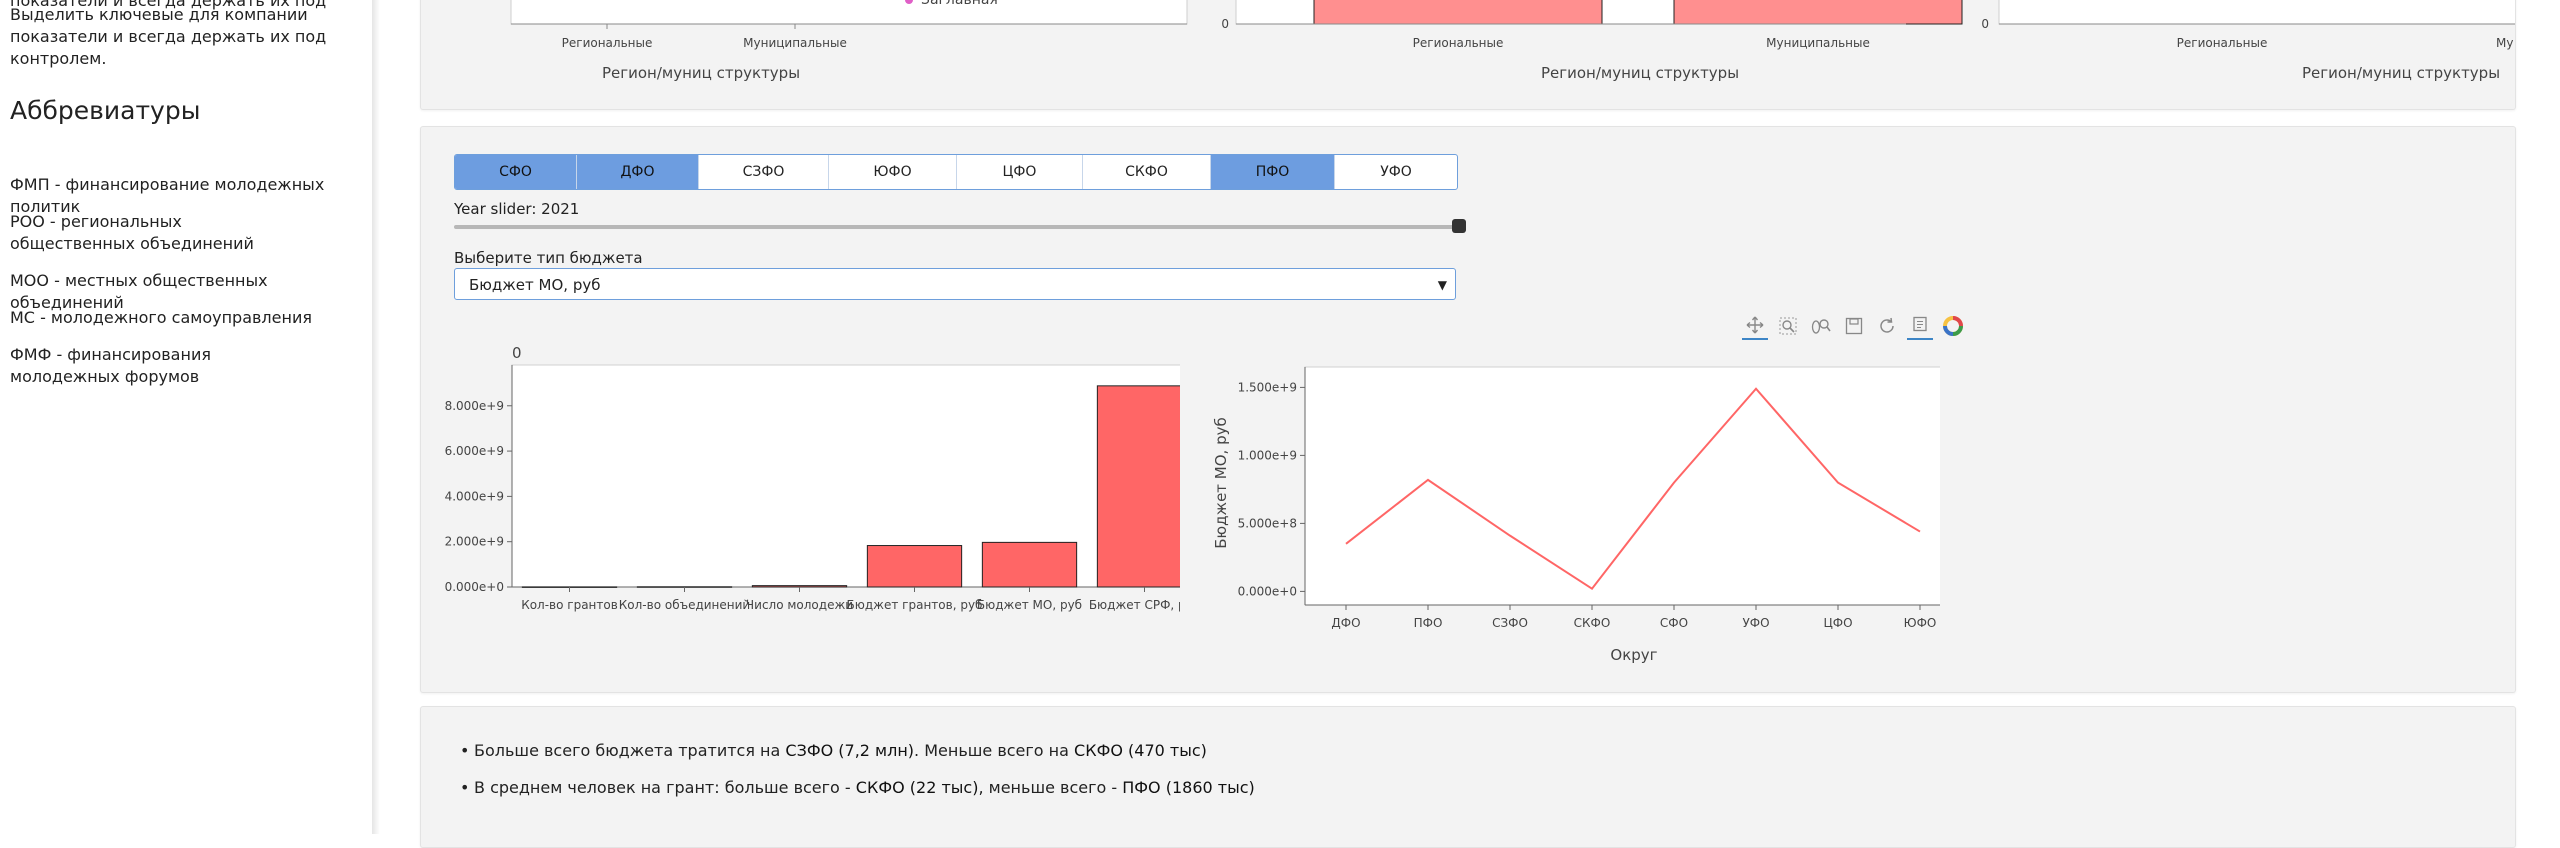 Image resolution: width=2560 pixels, height=848 pixels. Describe the element at coordinates (1755, 326) in the screenshot. I see `pan-icon` at that location.